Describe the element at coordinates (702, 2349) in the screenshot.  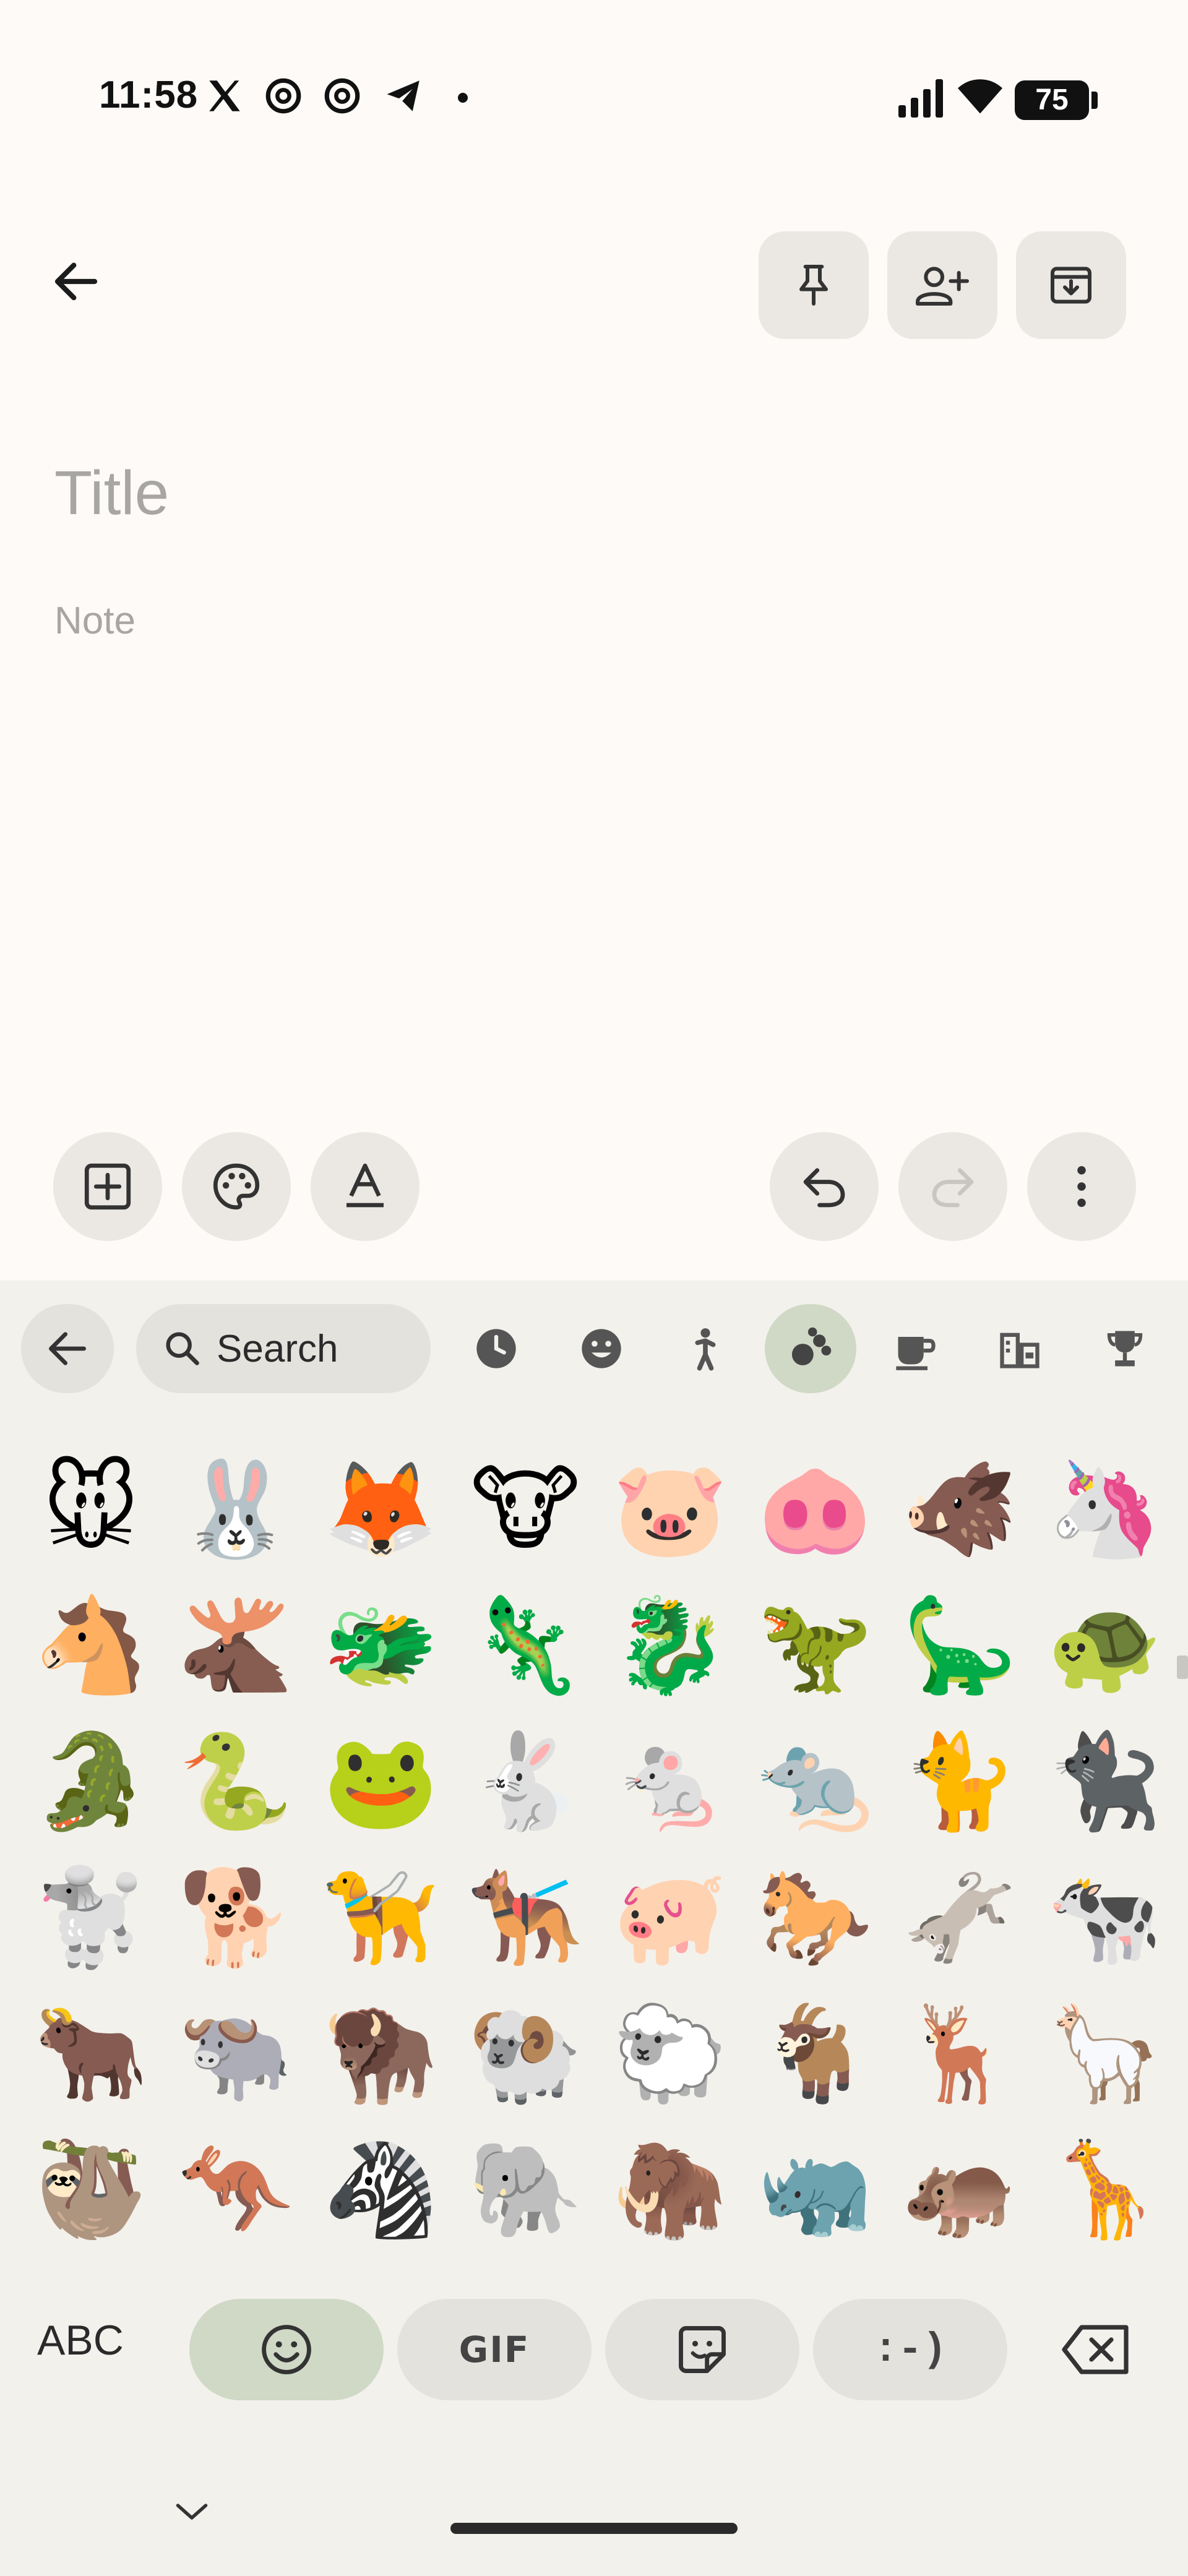
I see `sticker-tab` at that location.